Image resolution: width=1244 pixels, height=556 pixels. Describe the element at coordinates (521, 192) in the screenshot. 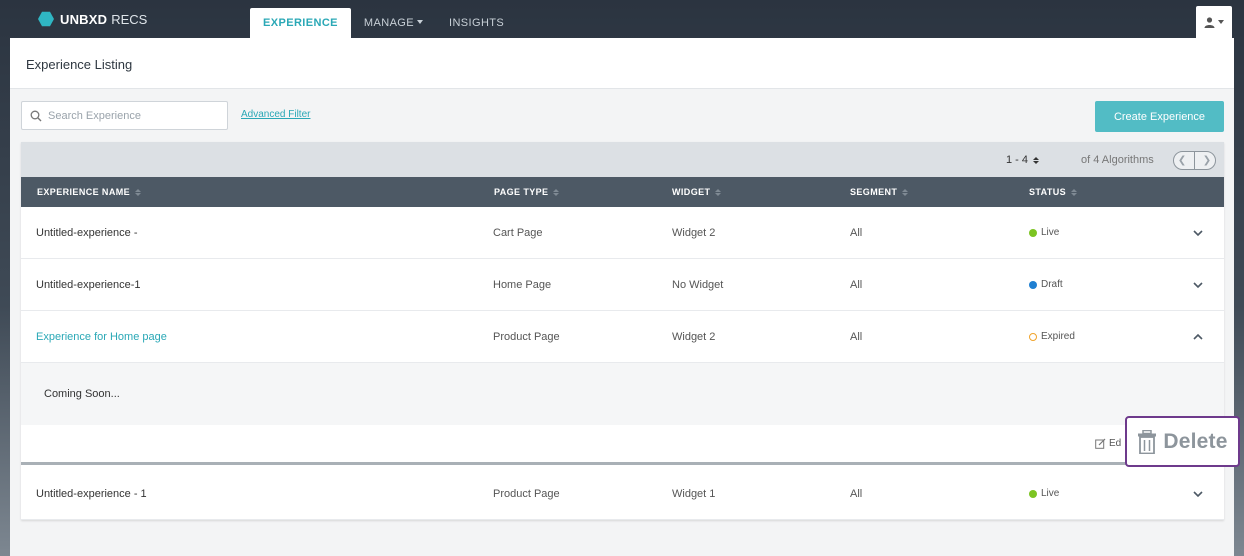

I see `column-header-label: PAGE TYPE` at that location.